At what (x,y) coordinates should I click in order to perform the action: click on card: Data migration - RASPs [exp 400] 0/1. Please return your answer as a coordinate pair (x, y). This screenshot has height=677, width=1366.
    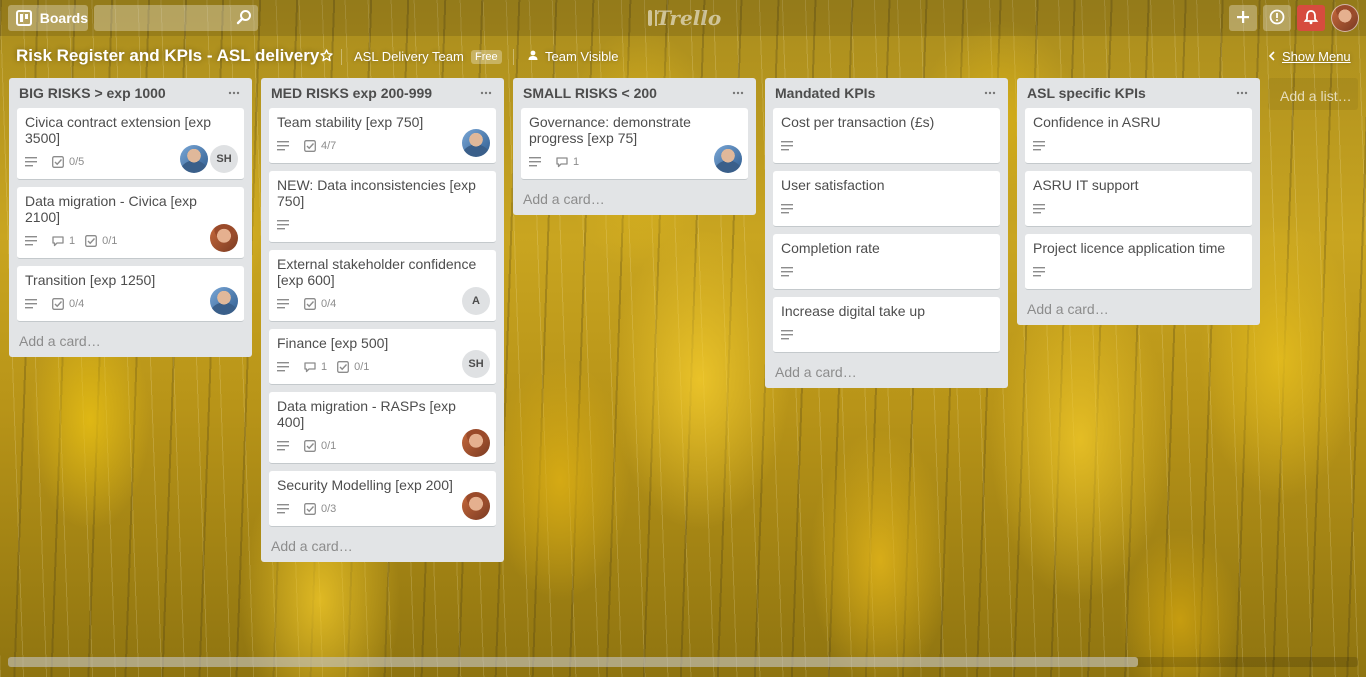
    Looking at the image, I should click on (382, 428).